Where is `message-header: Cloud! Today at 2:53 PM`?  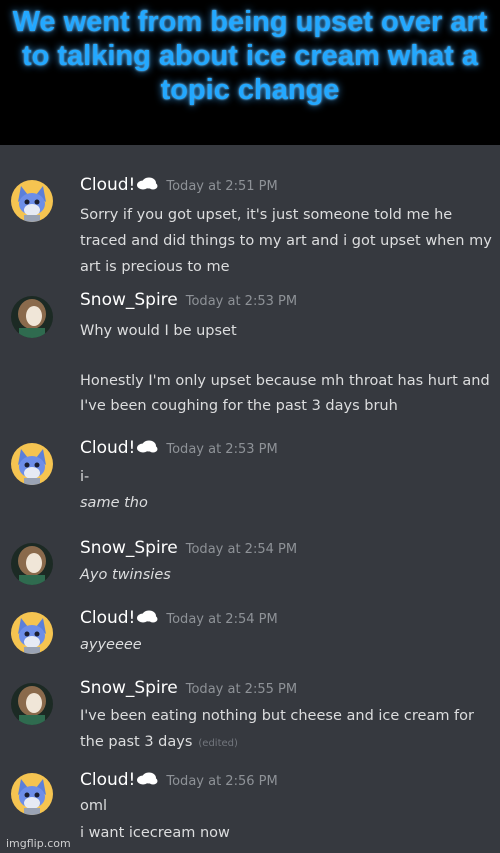
message-header: Cloud! Today at 2:53 PM is located at coordinates (179, 448).